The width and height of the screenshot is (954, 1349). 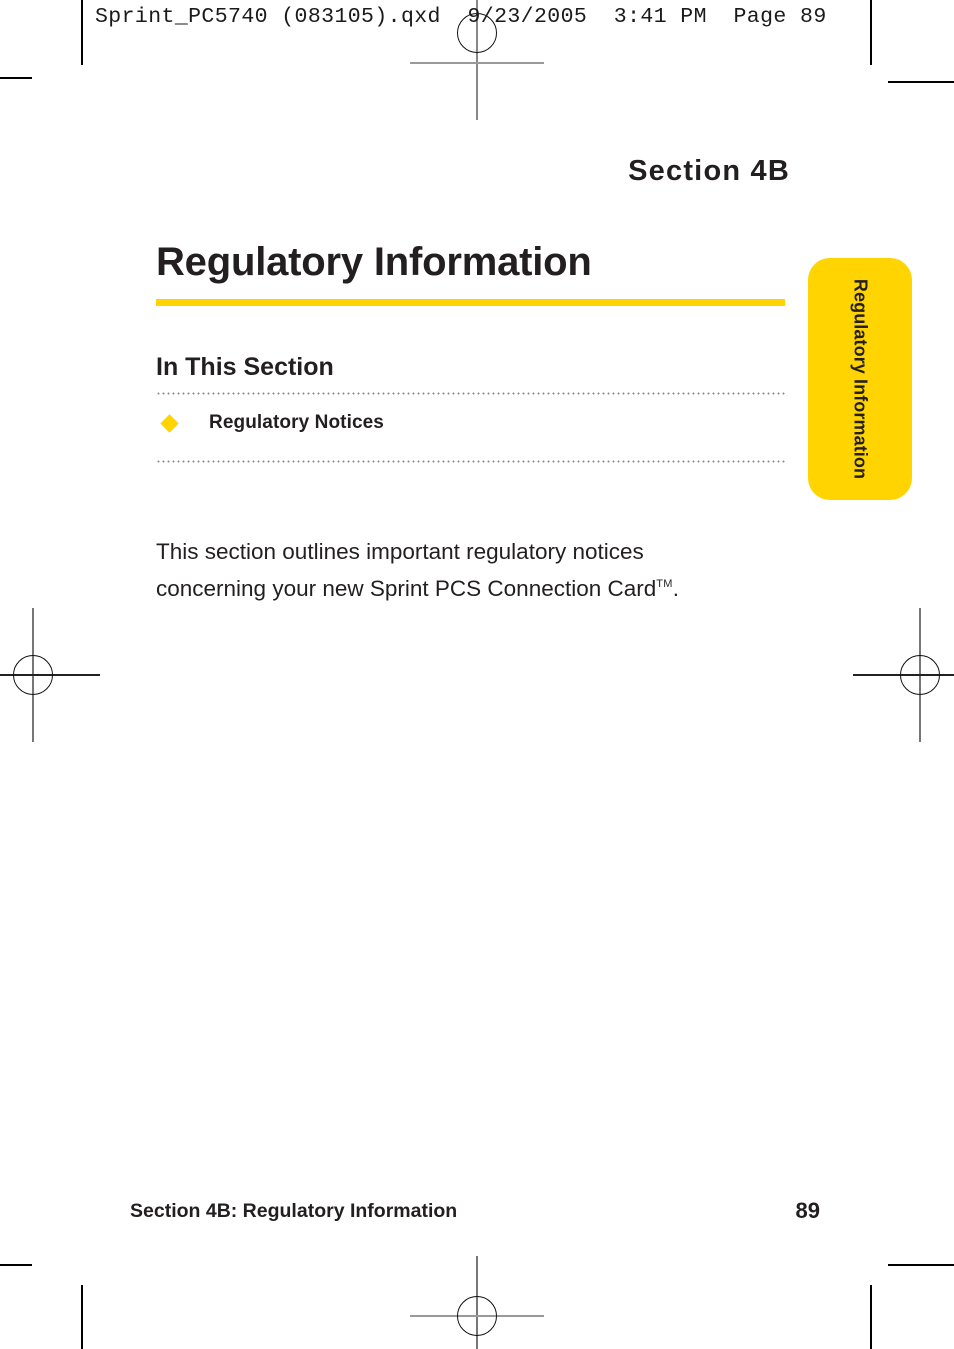 I want to click on trim-mark-bottom-right-horizontal, so click(x=921, y=1265).